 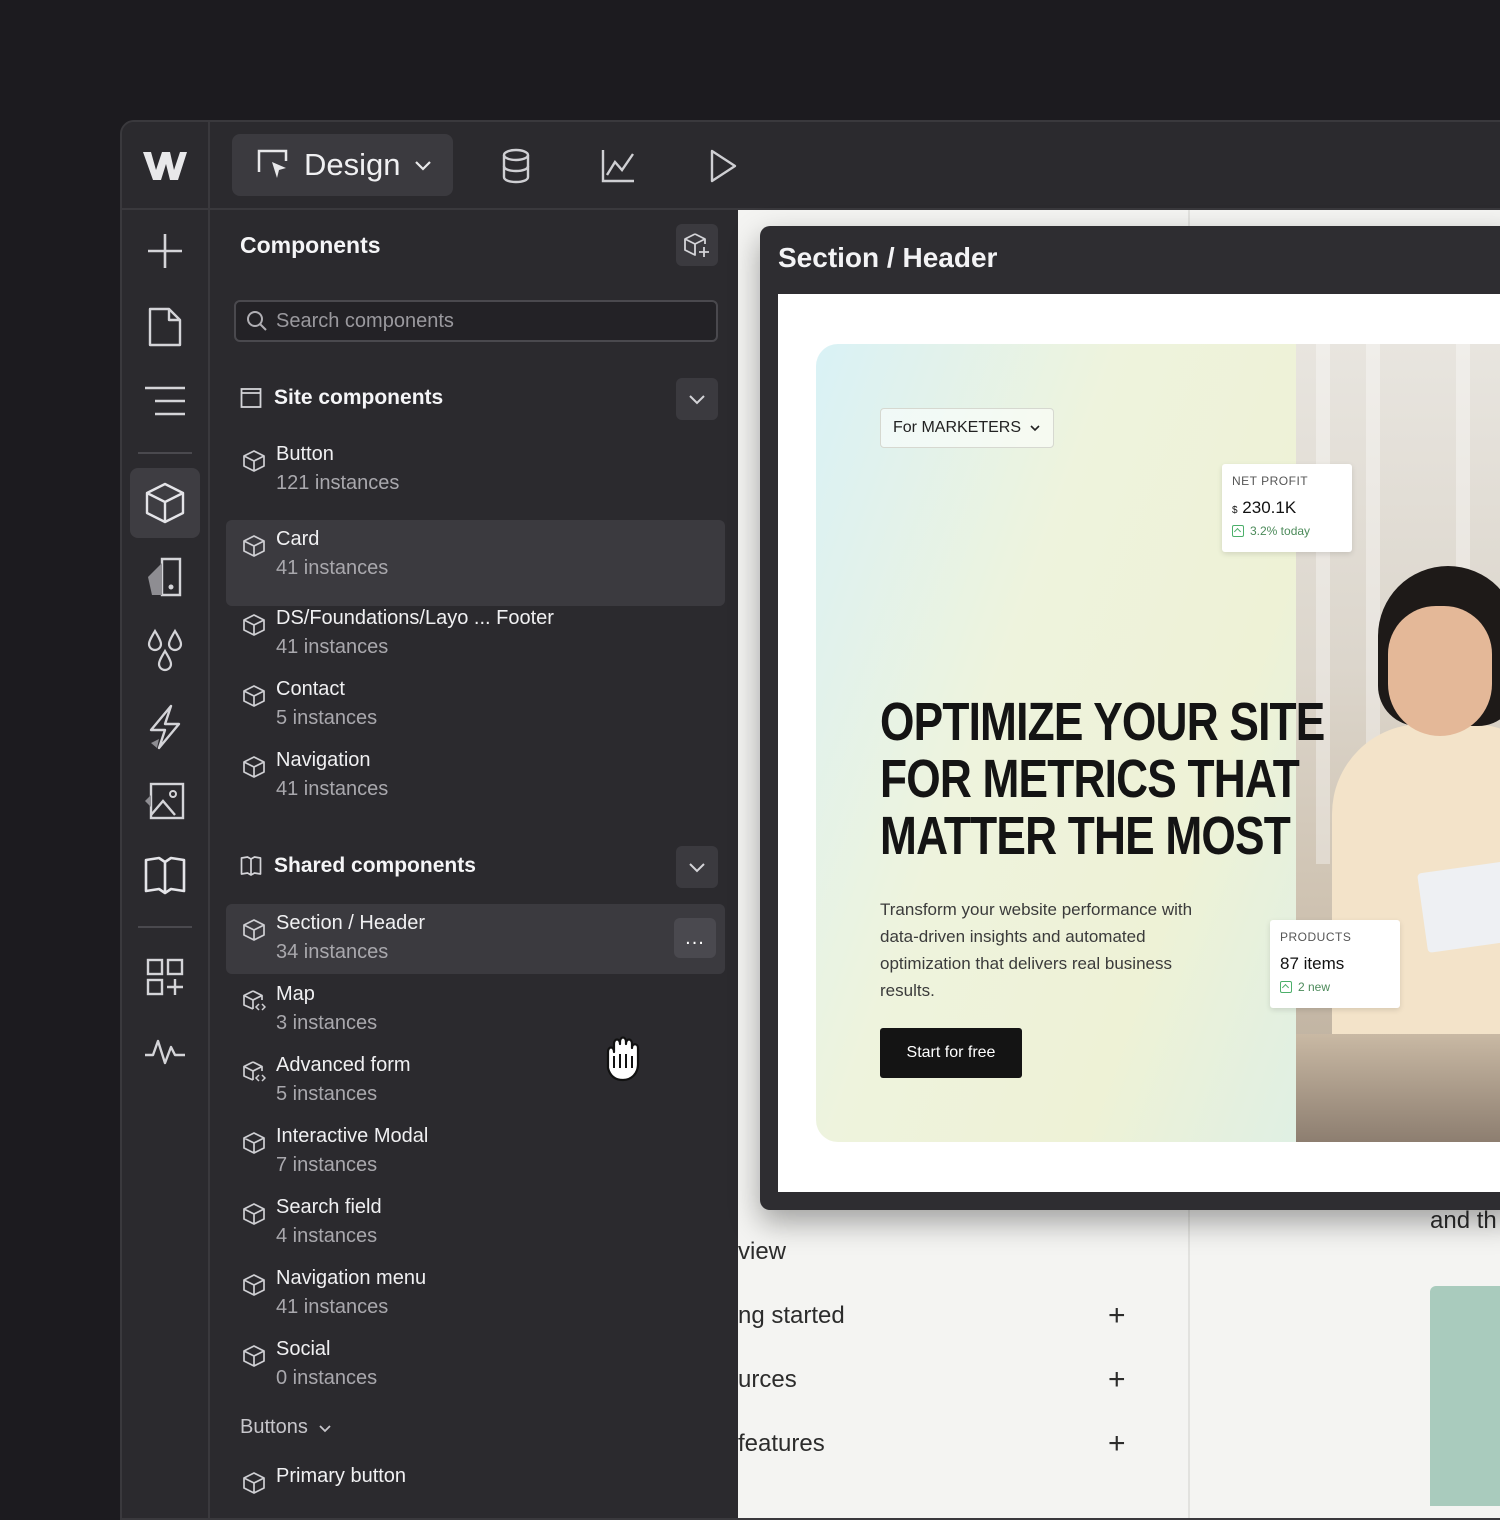 What do you see at coordinates (1238, 531) in the screenshot?
I see `trend-up-icon` at bounding box center [1238, 531].